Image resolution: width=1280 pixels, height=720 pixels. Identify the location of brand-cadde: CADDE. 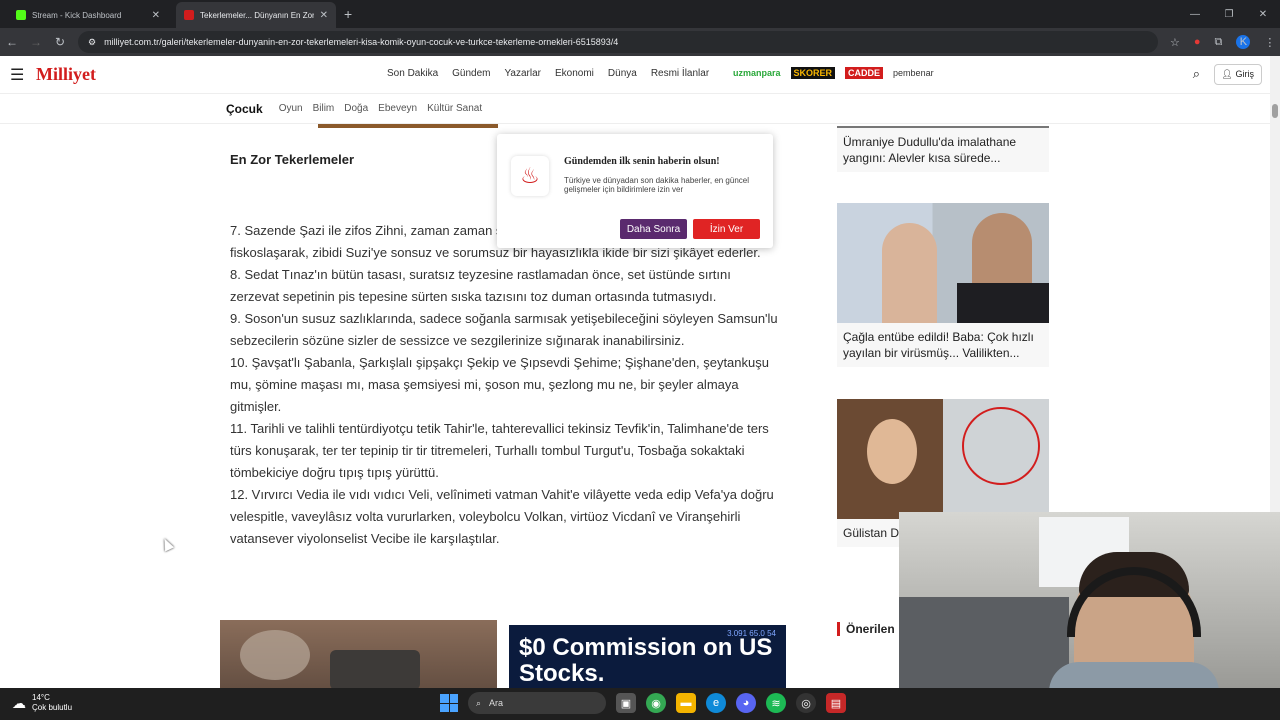
(864, 73).